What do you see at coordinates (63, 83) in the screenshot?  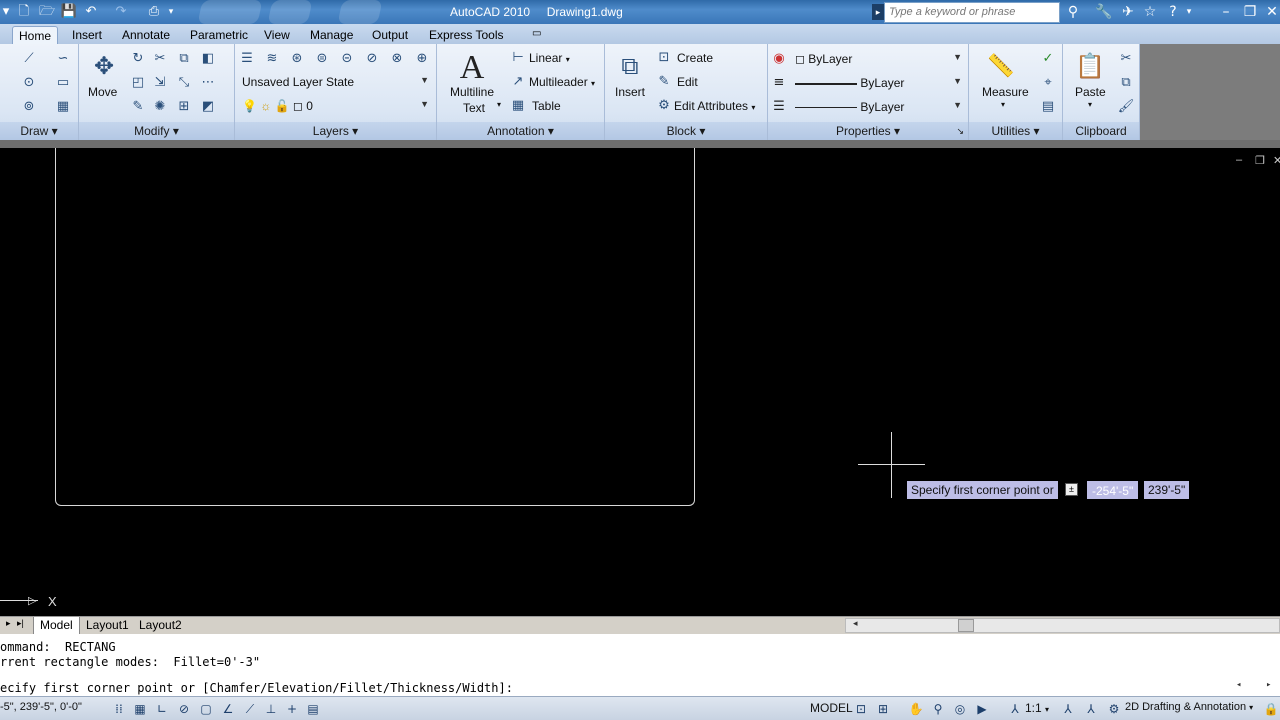 I see `rectangle-icon: ▭` at bounding box center [63, 83].